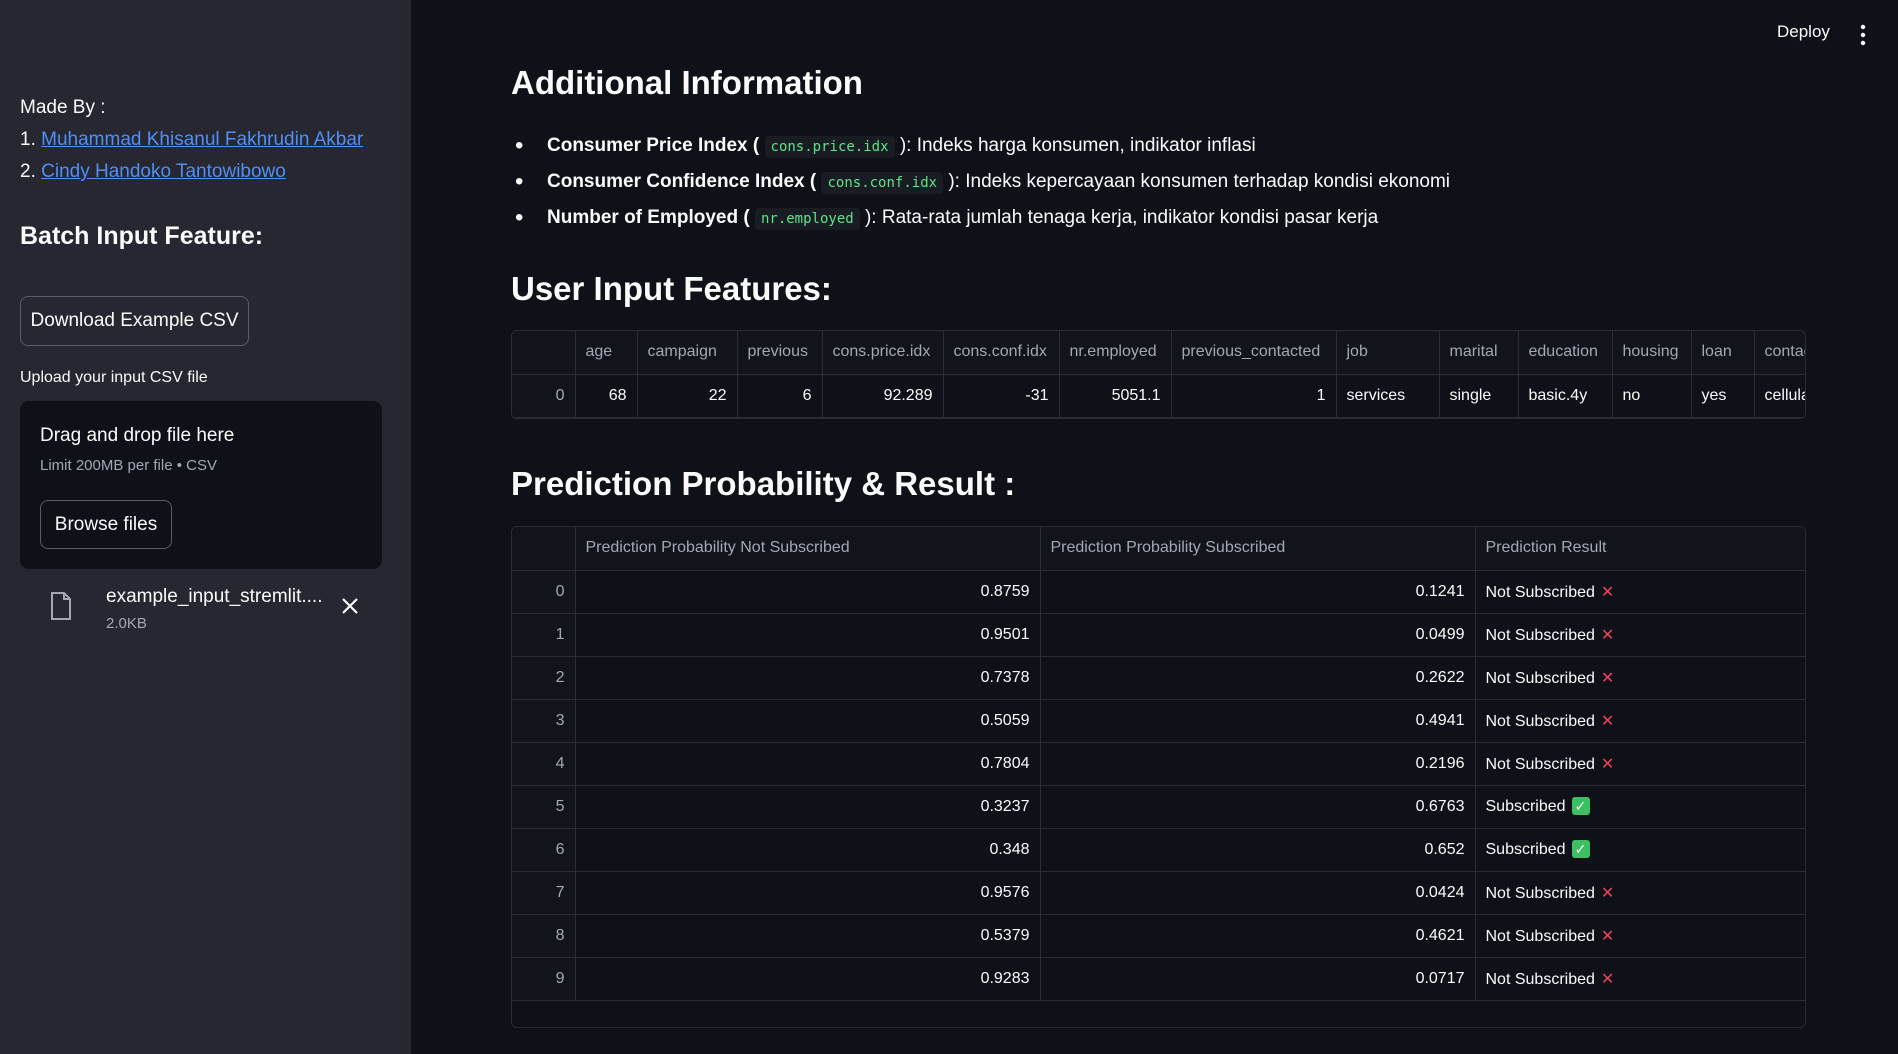 Image resolution: width=1898 pixels, height=1054 pixels. What do you see at coordinates (1115, 396) in the screenshot?
I see `table-cell: 5051.1` at bounding box center [1115, 396].